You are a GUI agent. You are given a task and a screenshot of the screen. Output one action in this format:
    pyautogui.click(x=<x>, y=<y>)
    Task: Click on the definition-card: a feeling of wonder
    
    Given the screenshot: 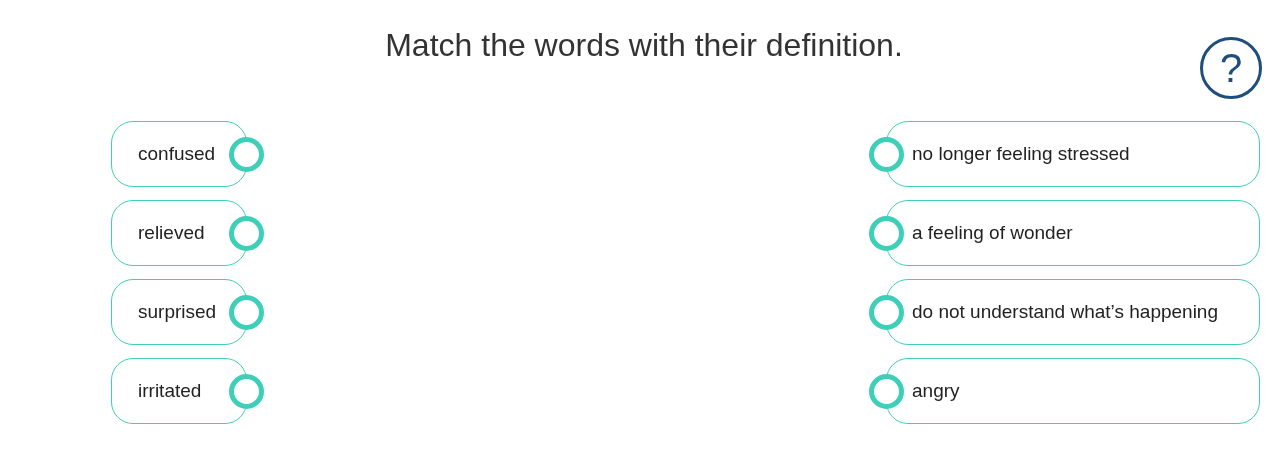 What is the action you would take?
    pyautogui.click(x=1073, y=233)
    